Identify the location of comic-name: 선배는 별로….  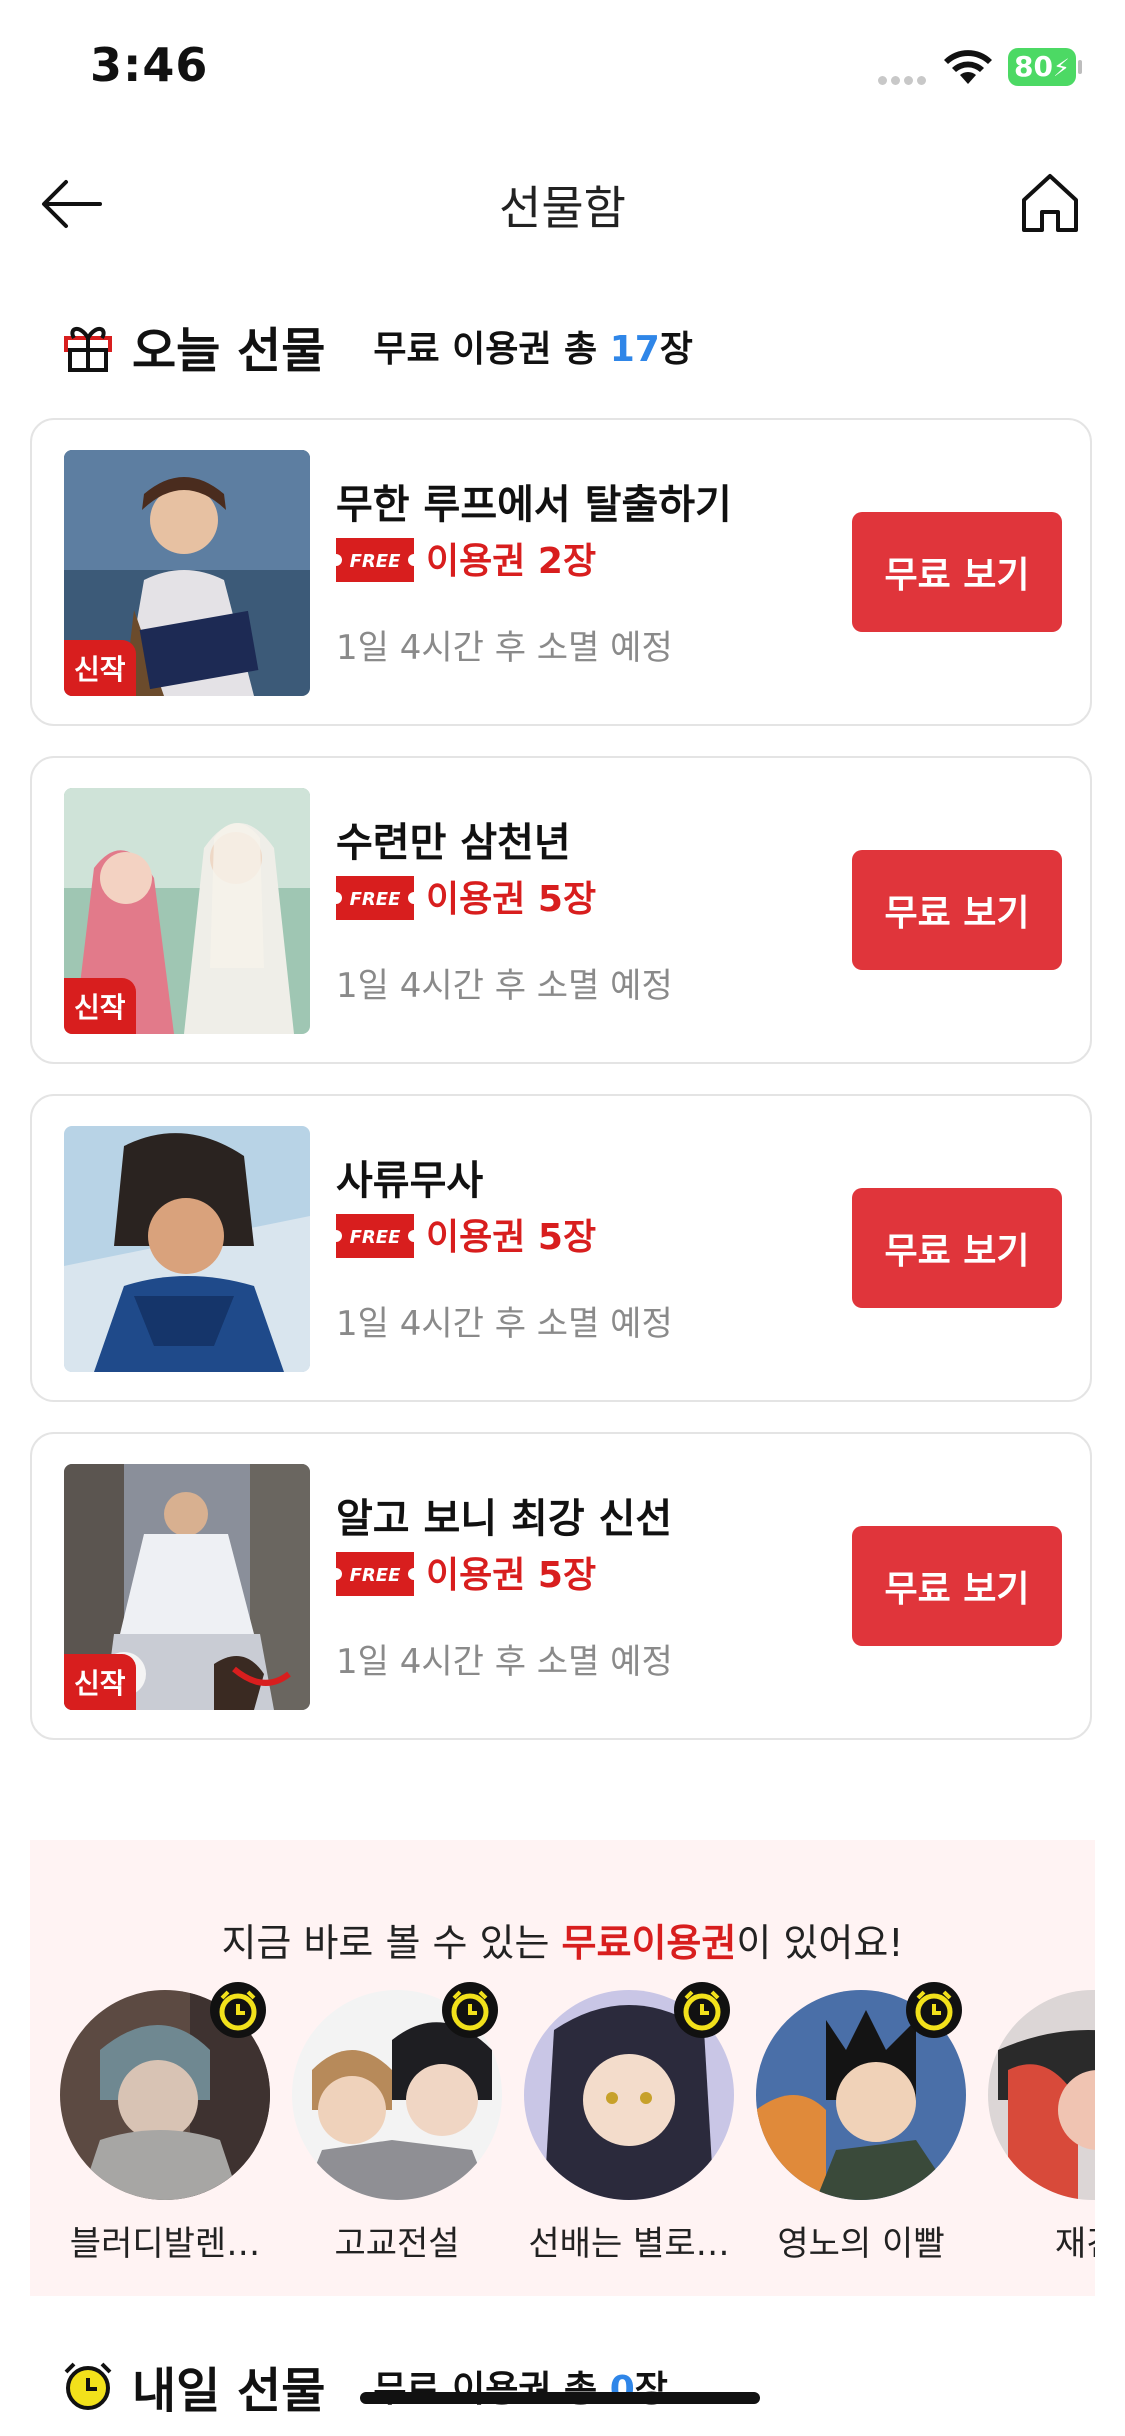
(629, 2244).